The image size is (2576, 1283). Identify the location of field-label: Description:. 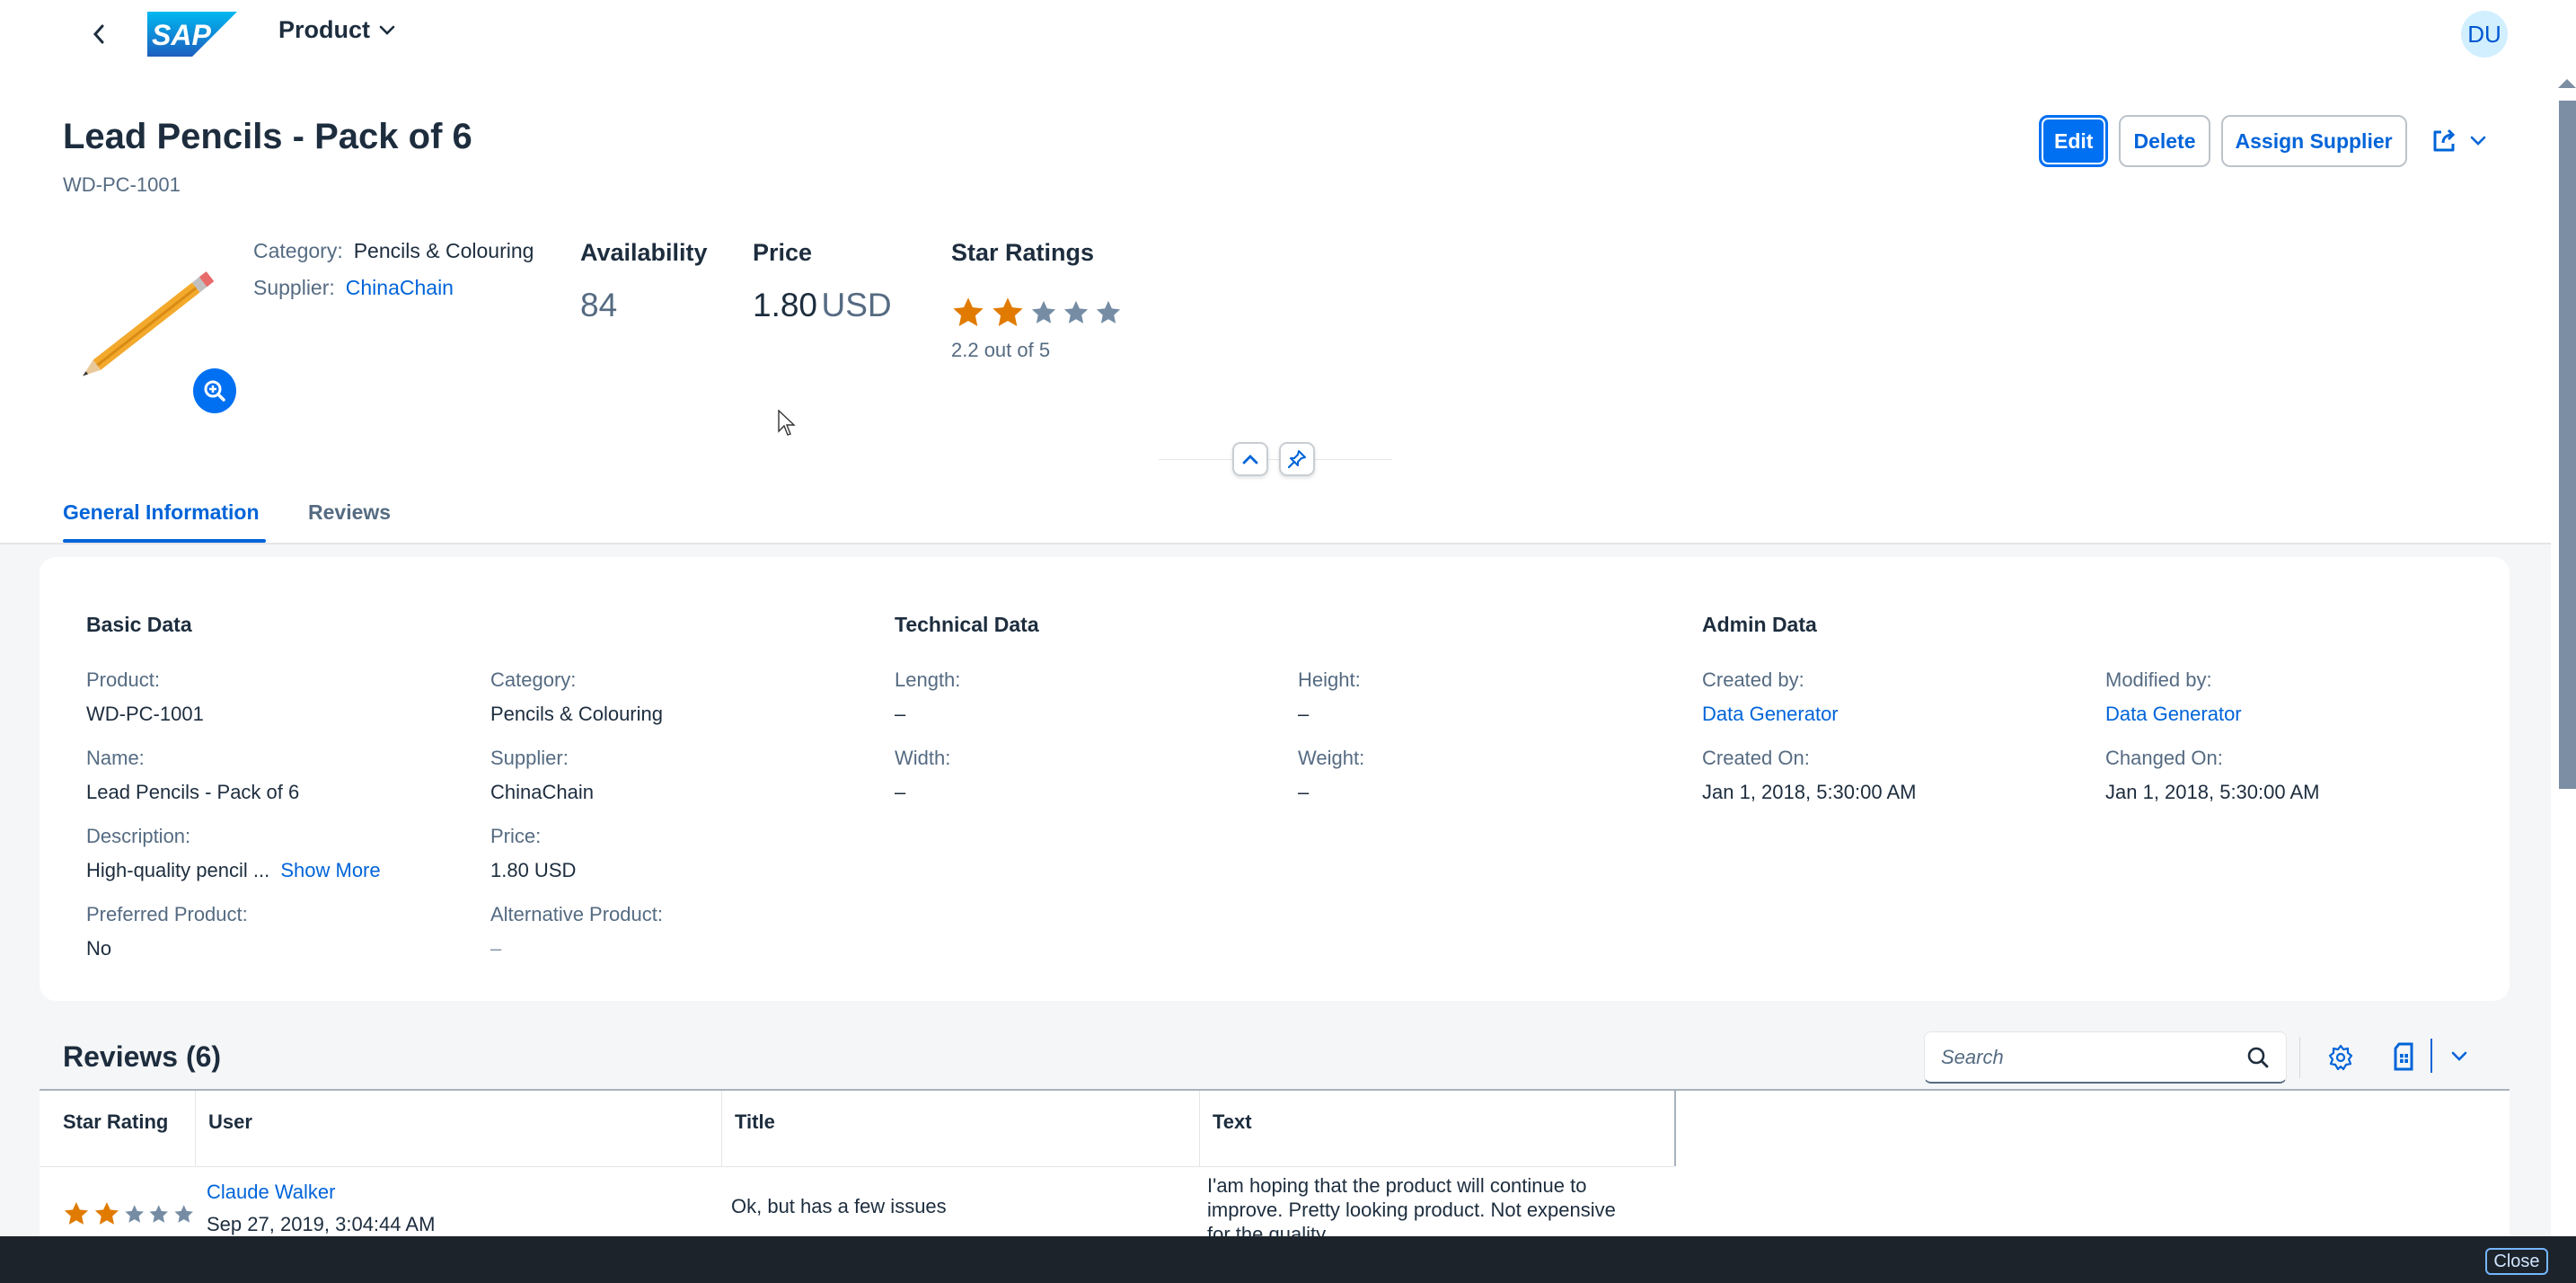
(138, 836).